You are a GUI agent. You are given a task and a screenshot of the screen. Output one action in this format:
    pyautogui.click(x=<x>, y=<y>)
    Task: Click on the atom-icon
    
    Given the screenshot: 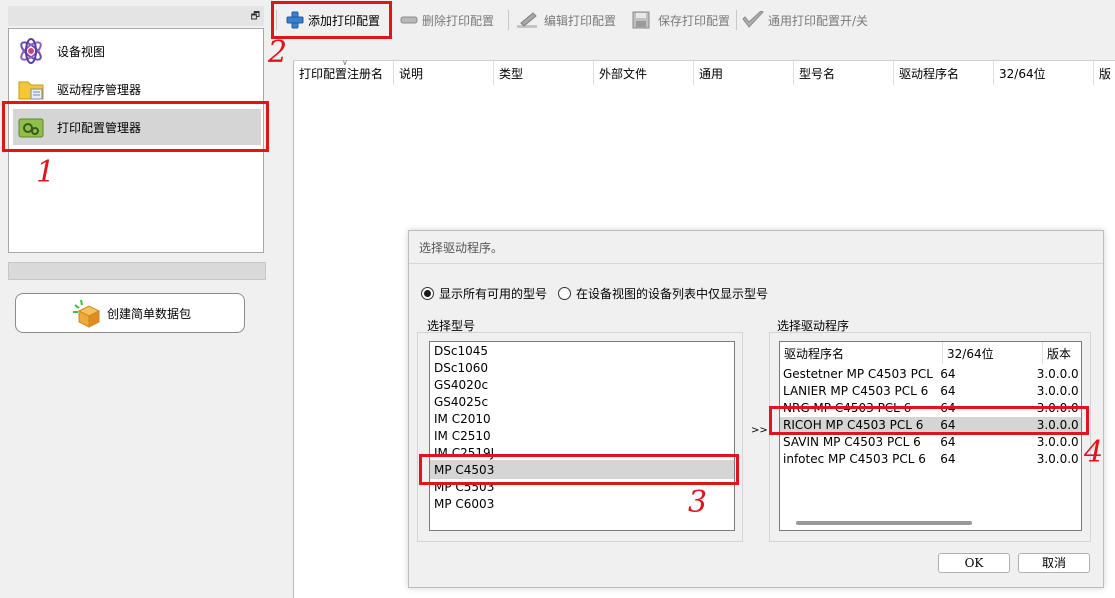 What is the action you would take?
    pyautogui.click(x=31, y=51)
    